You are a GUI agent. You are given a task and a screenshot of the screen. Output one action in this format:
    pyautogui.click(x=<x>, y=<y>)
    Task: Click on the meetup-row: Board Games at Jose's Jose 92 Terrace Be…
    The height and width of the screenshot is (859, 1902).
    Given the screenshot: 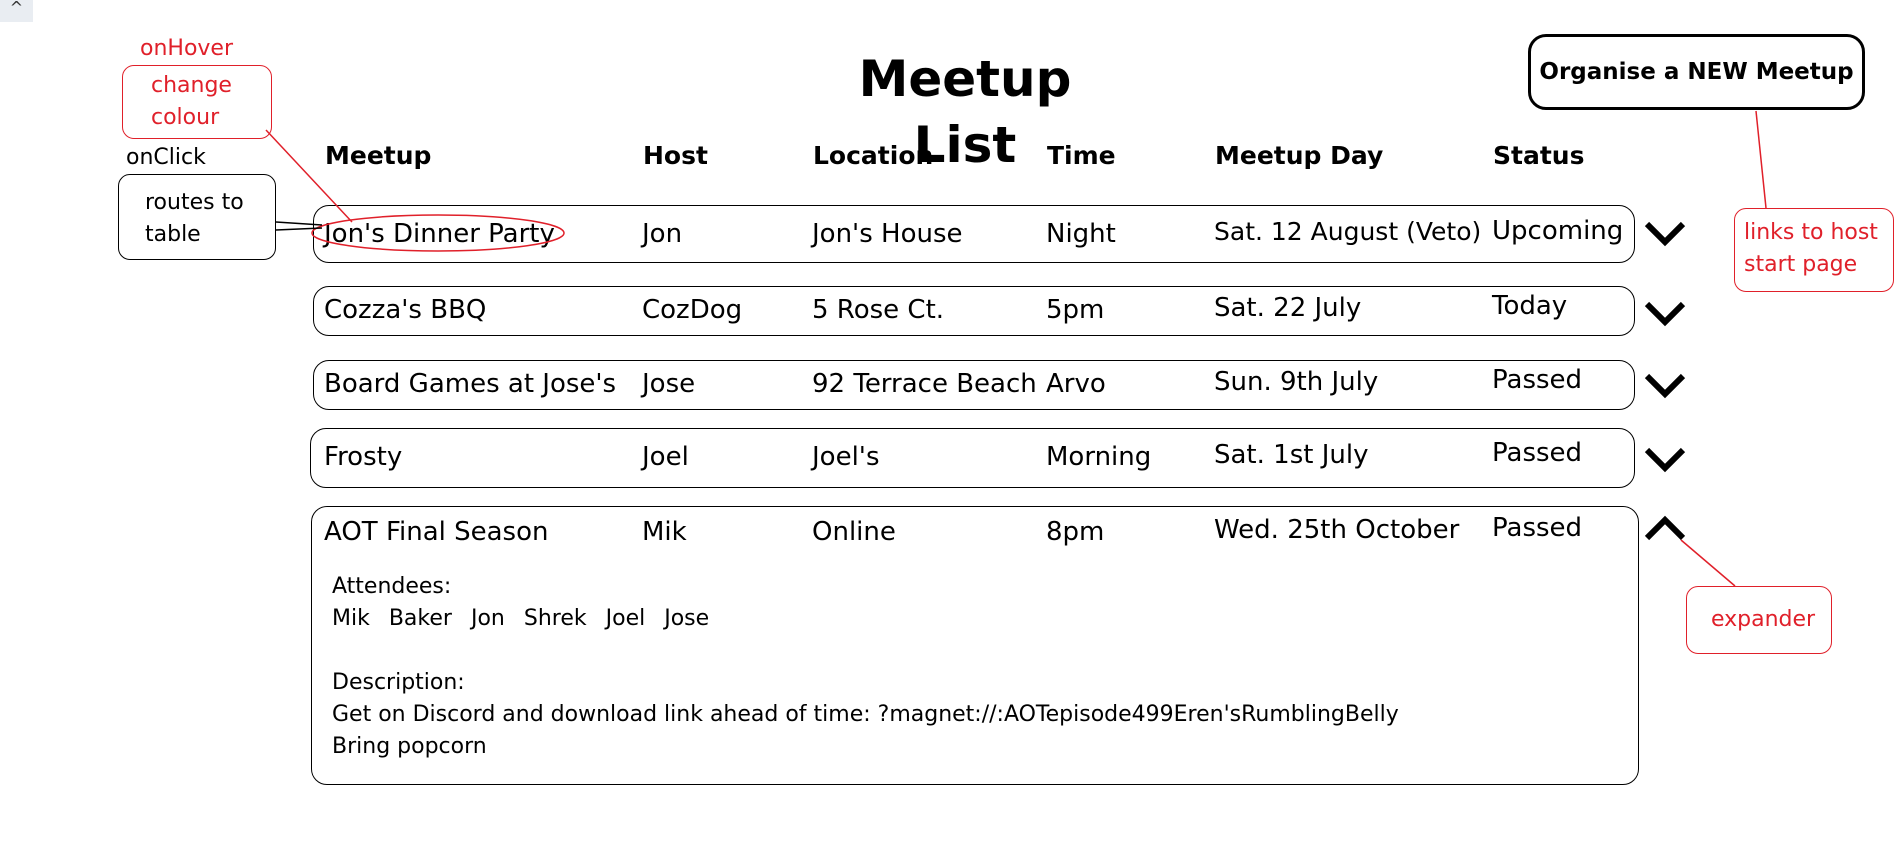 What is the action you would take?
    pyautogui.click(x=974, y=385)
    